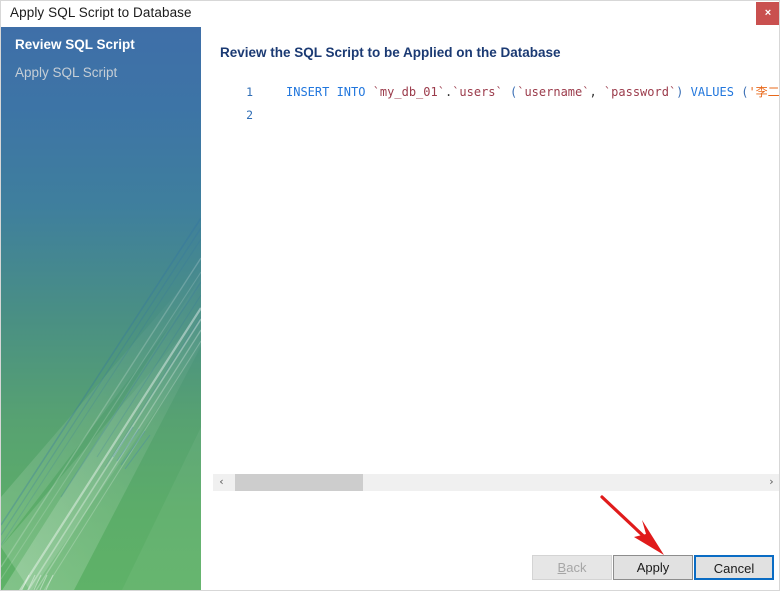  What do you see at coordinates (553, 92) in the screenshot?
I see `code-token: `username`` at bounding box center [553, 92].